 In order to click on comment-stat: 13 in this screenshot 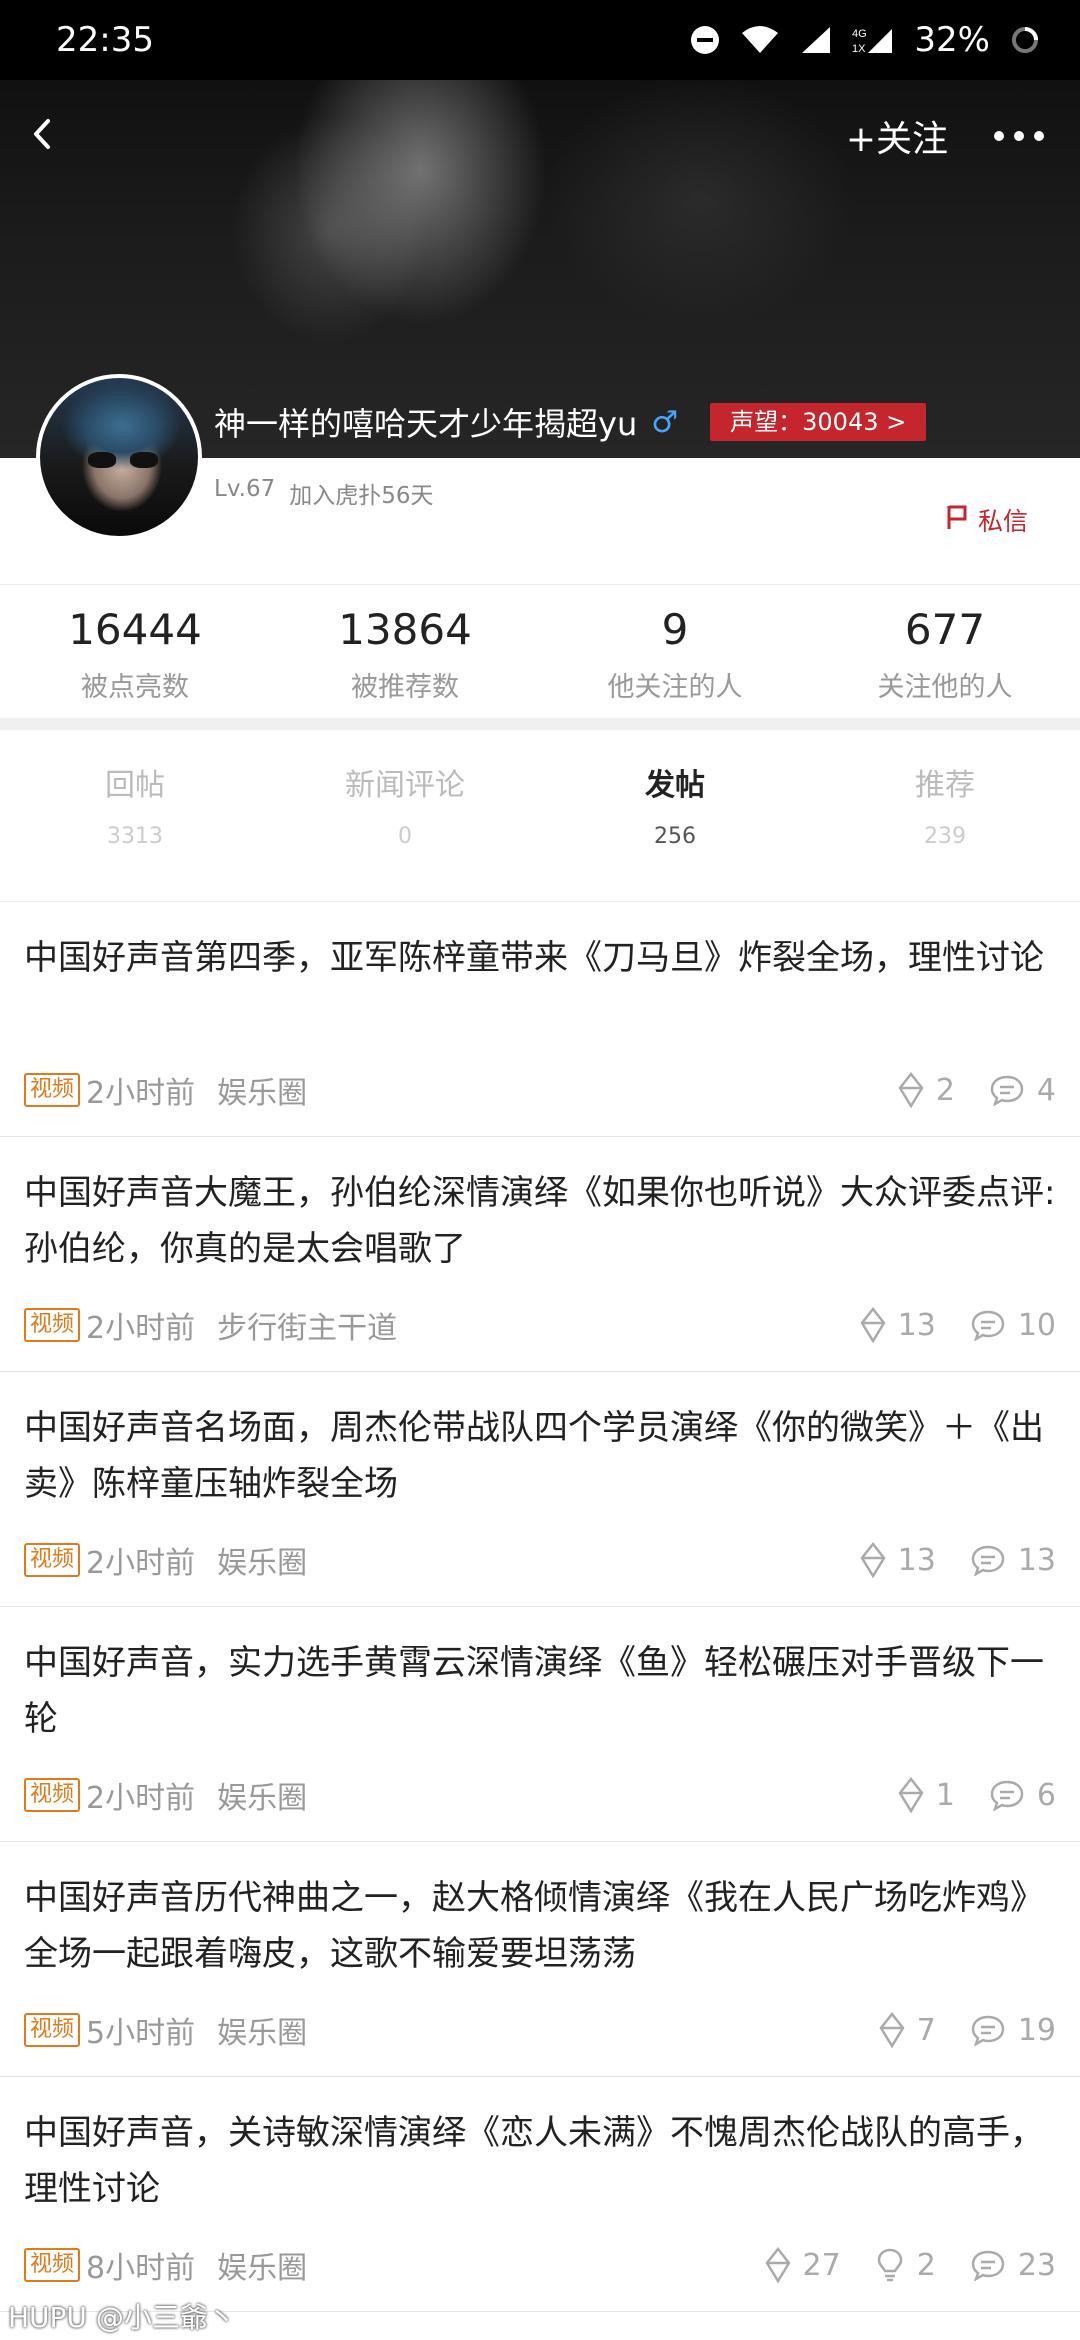, I will do `click(1013, 1560)`.